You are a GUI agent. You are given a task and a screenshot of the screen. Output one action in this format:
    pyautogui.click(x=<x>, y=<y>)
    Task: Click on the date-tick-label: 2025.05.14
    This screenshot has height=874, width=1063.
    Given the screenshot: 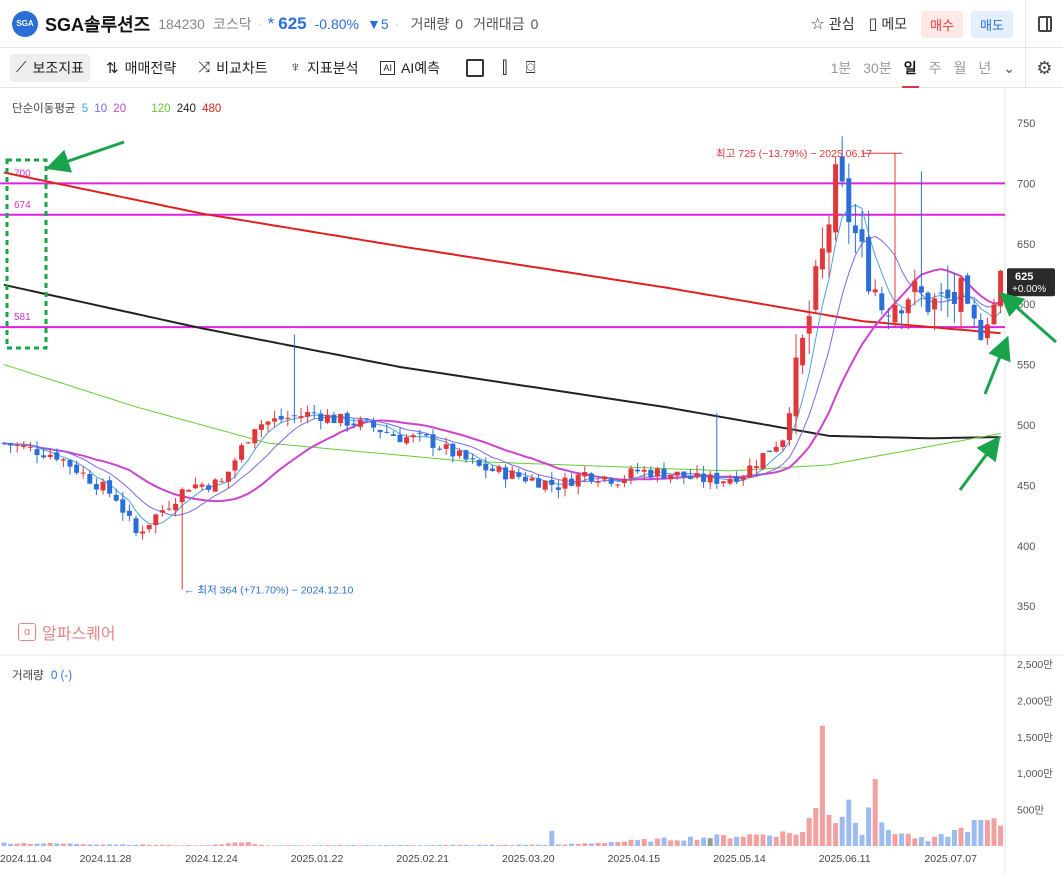 What is the action you would take?
    pyautogui.click(x=739, y=859)
    